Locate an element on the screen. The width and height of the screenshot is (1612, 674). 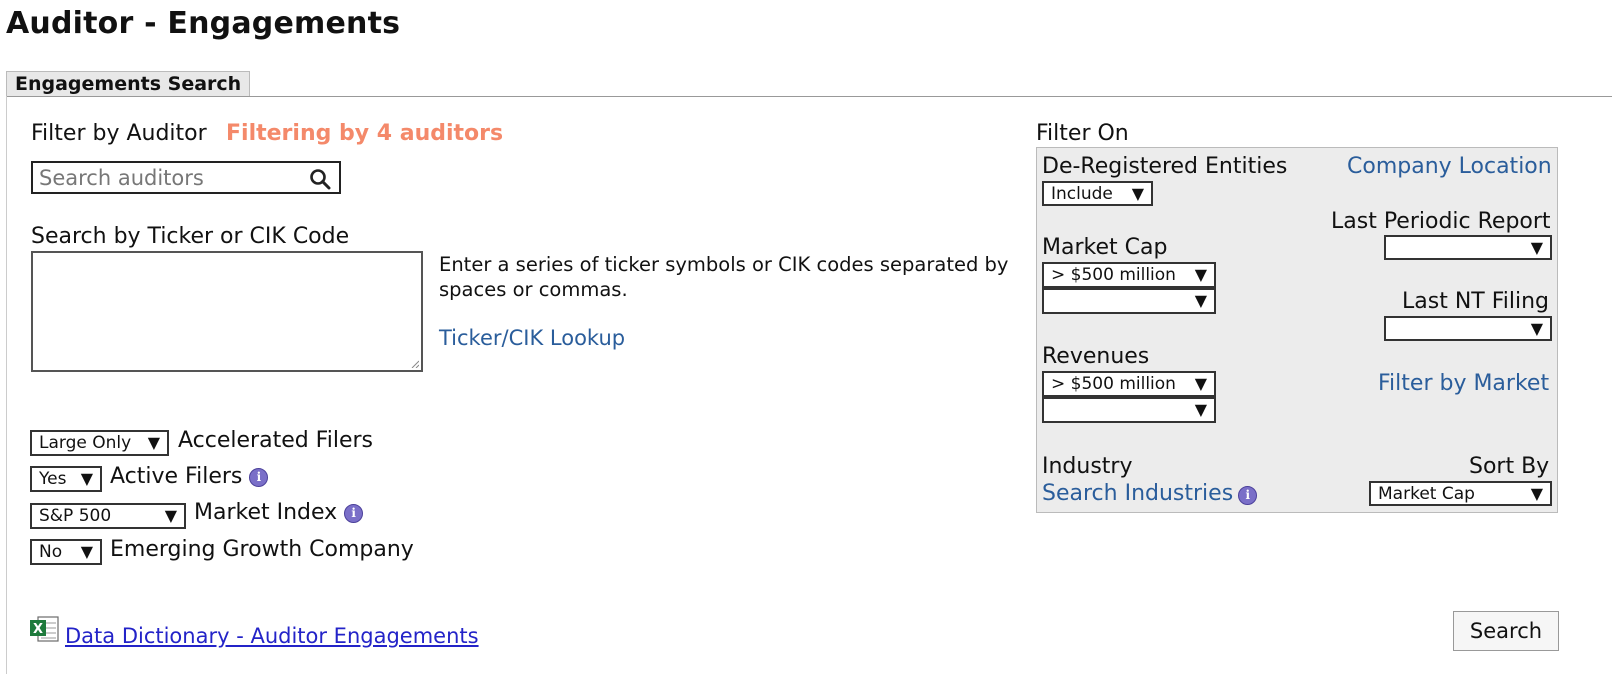
sort-by-select: Market Cap ▼ is located at coordinates (1460, 493).